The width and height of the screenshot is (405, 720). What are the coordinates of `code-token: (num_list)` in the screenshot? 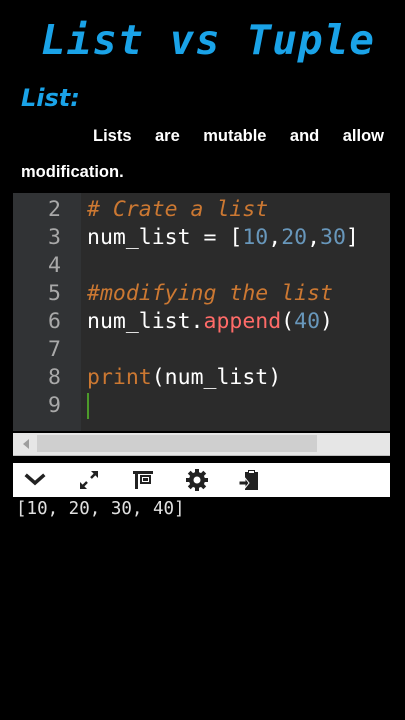 It's located at (216, 377).